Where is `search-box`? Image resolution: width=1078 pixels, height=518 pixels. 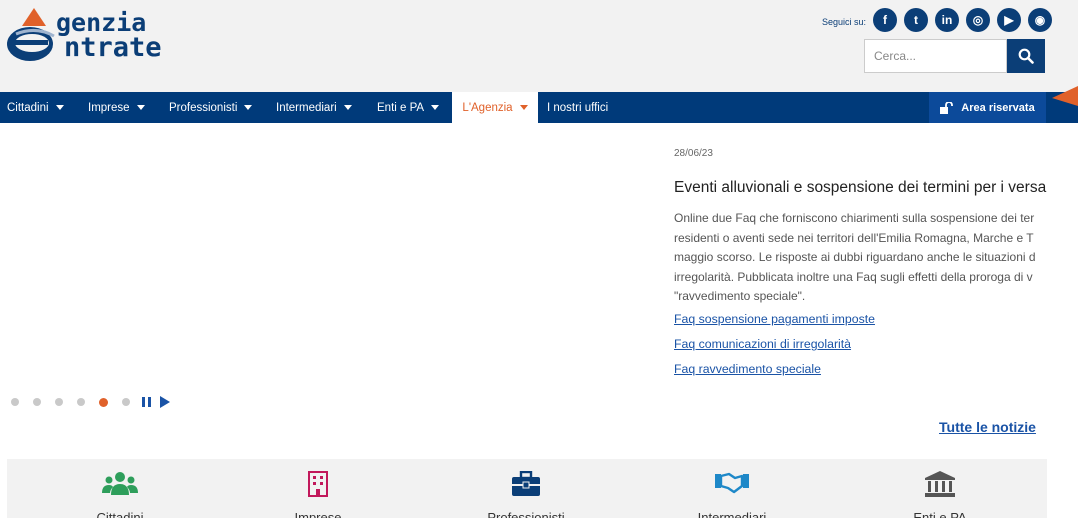 search-box is located at coordinates (954, 56).